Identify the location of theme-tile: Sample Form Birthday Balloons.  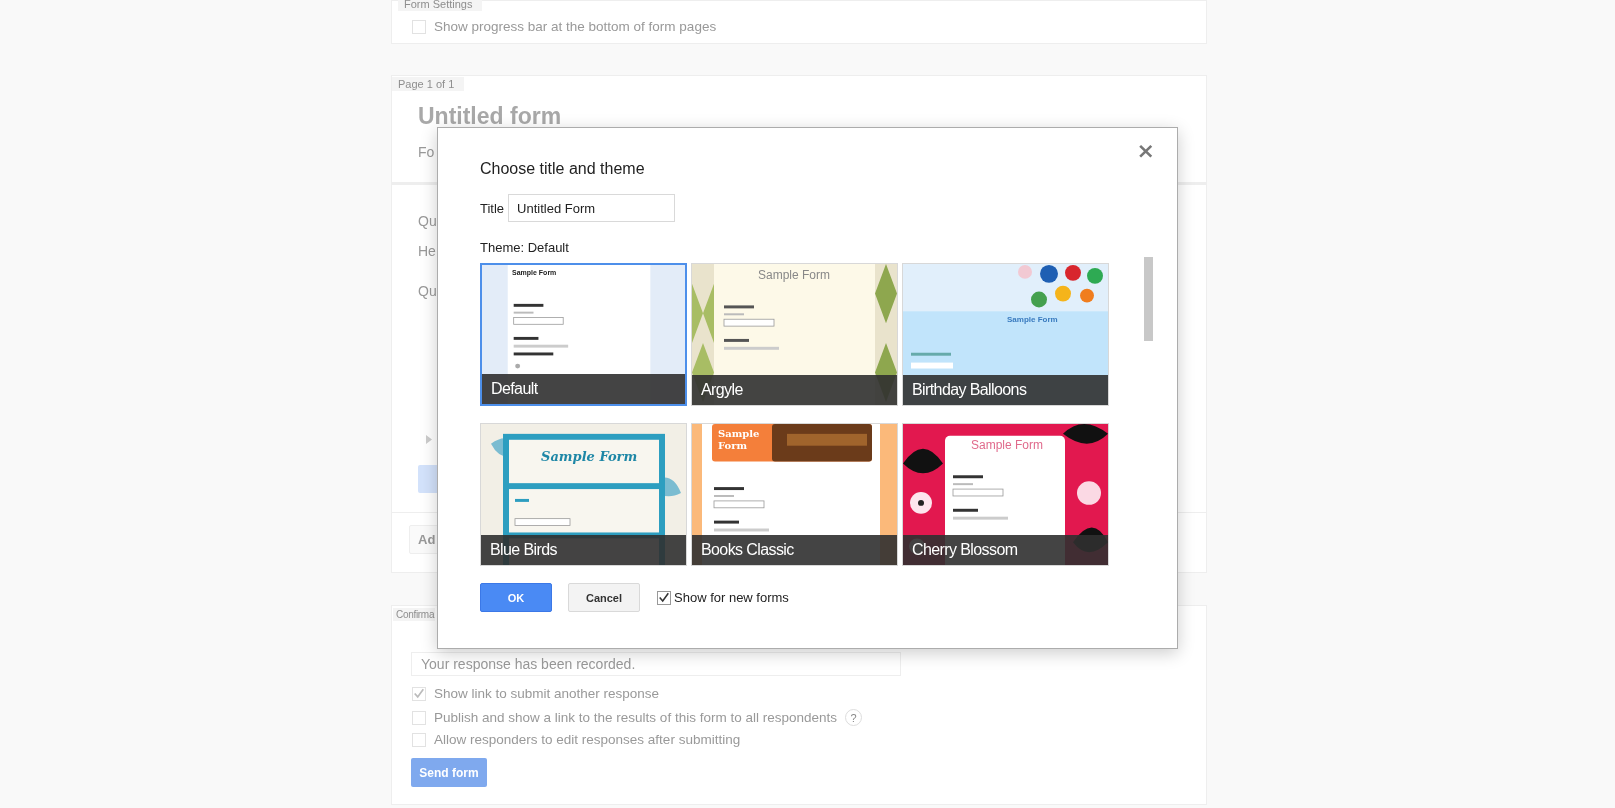
(1005, 334).